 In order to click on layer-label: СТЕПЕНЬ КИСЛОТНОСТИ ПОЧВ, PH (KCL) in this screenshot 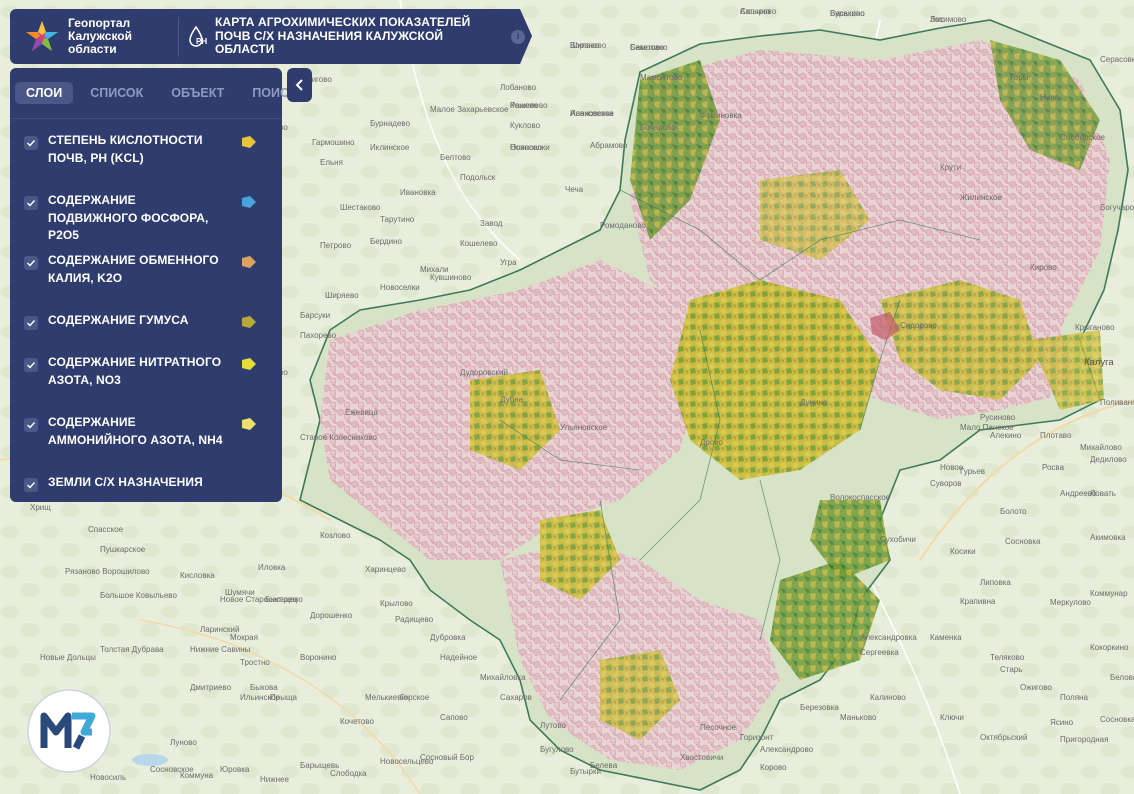, I will do `click(125, 149)`.